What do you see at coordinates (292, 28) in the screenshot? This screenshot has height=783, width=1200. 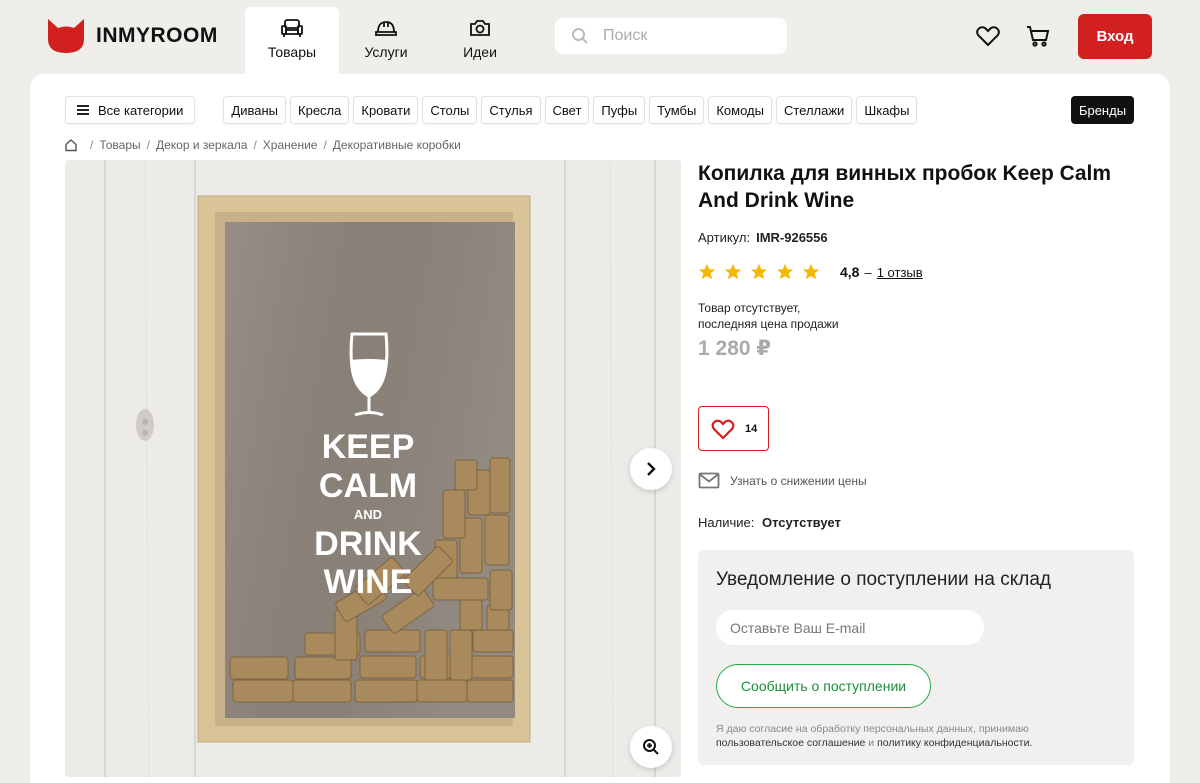 I see `sofa-icon` at bounding box center [292, 28].